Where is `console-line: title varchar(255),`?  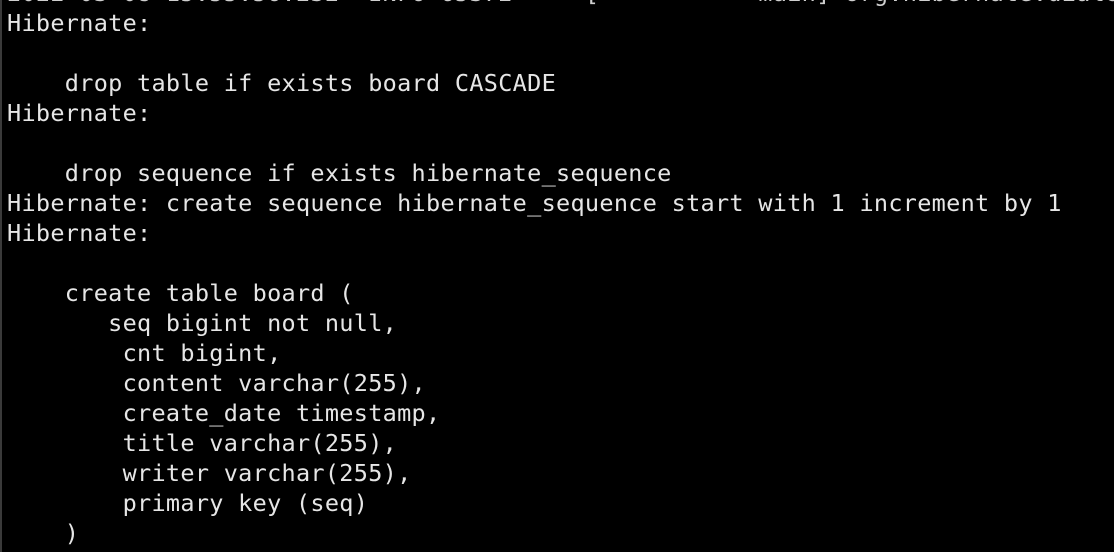 console-line: title varchar(255), is located at coordinates (202, 443).